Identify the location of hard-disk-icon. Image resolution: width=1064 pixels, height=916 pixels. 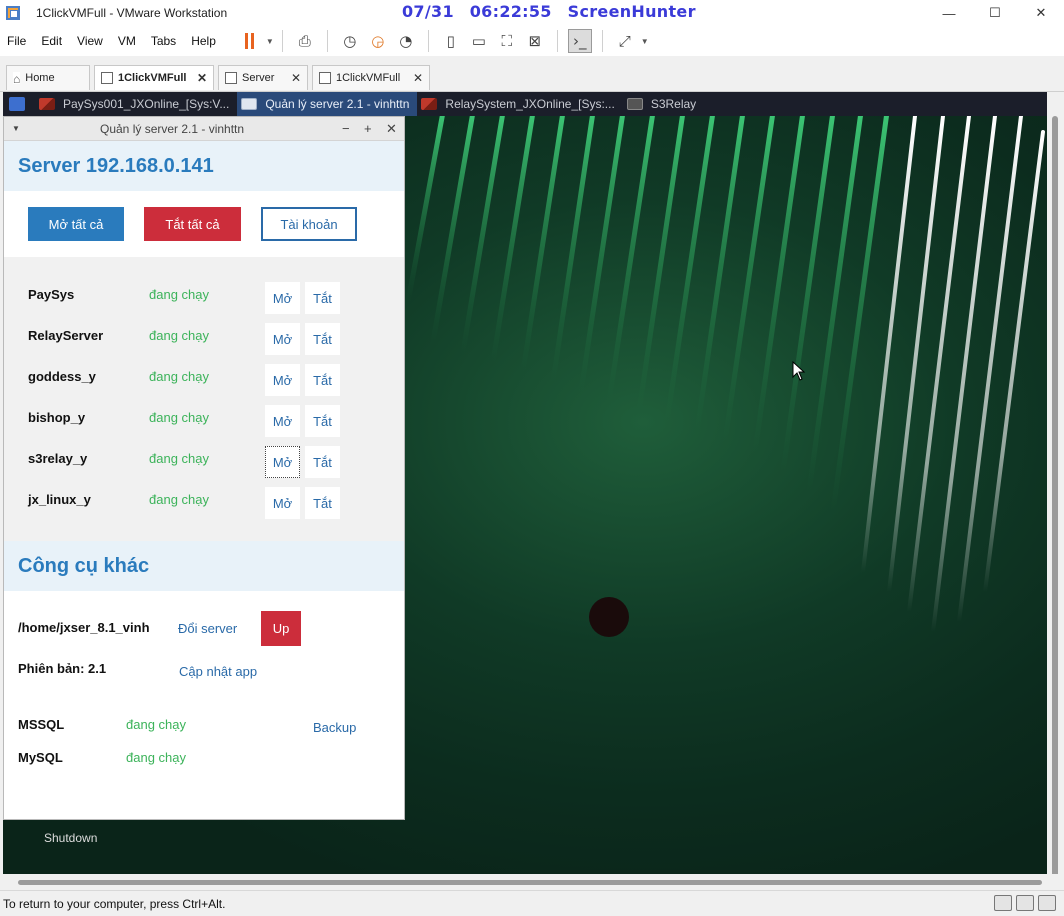
(1003, 903).